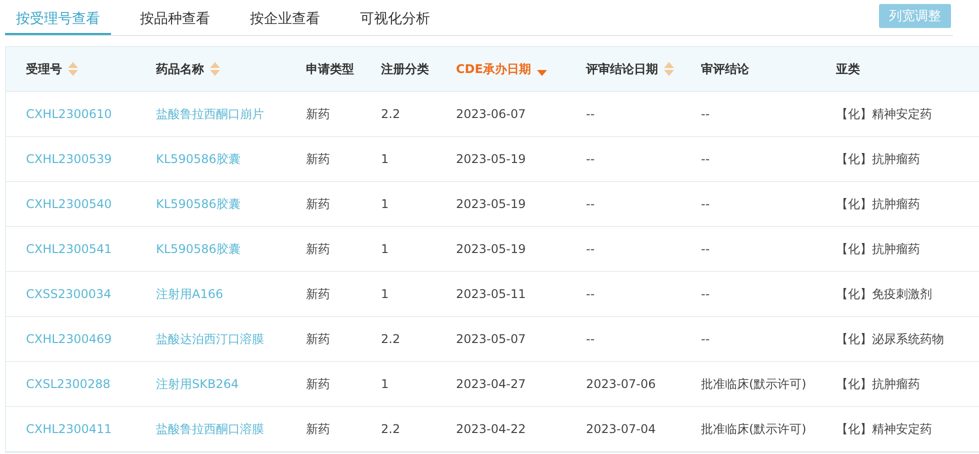 The width and height of the screenshot is (979, 454). I want to click on column-width-button: 列宽调整, so click(915, 16).